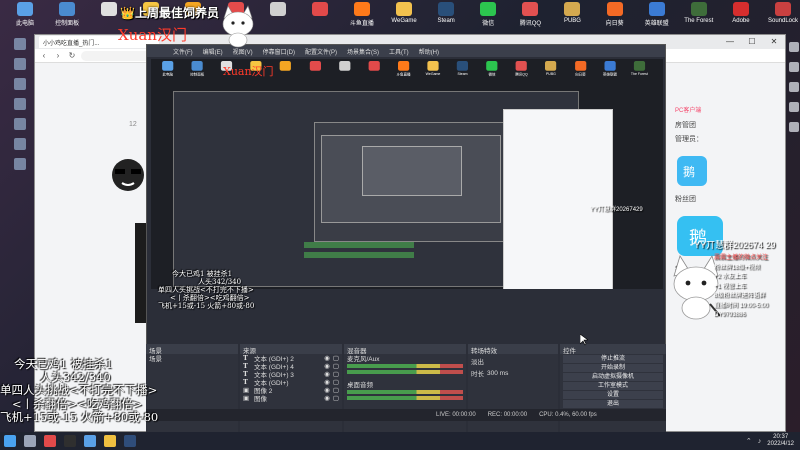 The height and width of the screenshot is (450, 800). Describe the element at coordinates (613, 386) in the screenshot. I see `control-button: 工作室模式` at that location.